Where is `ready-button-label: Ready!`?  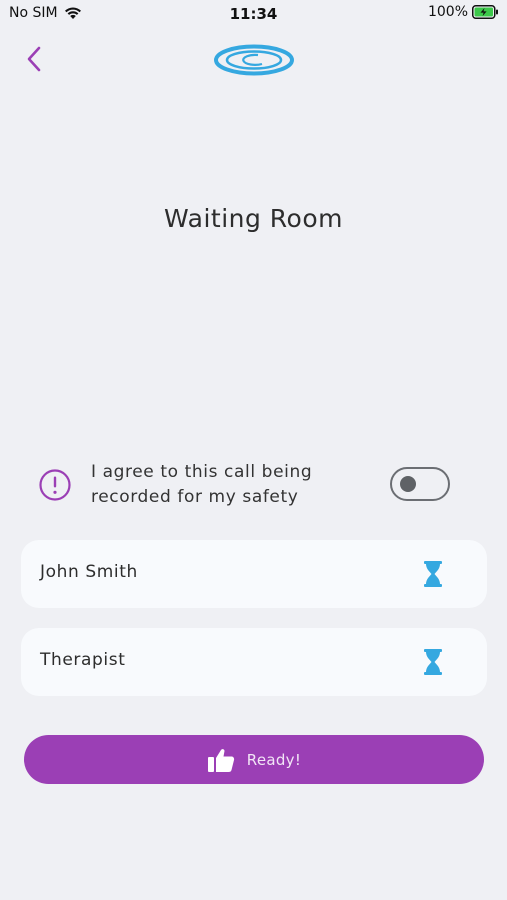 ready-button-label: Ready! is located at coordinates (274, 759).